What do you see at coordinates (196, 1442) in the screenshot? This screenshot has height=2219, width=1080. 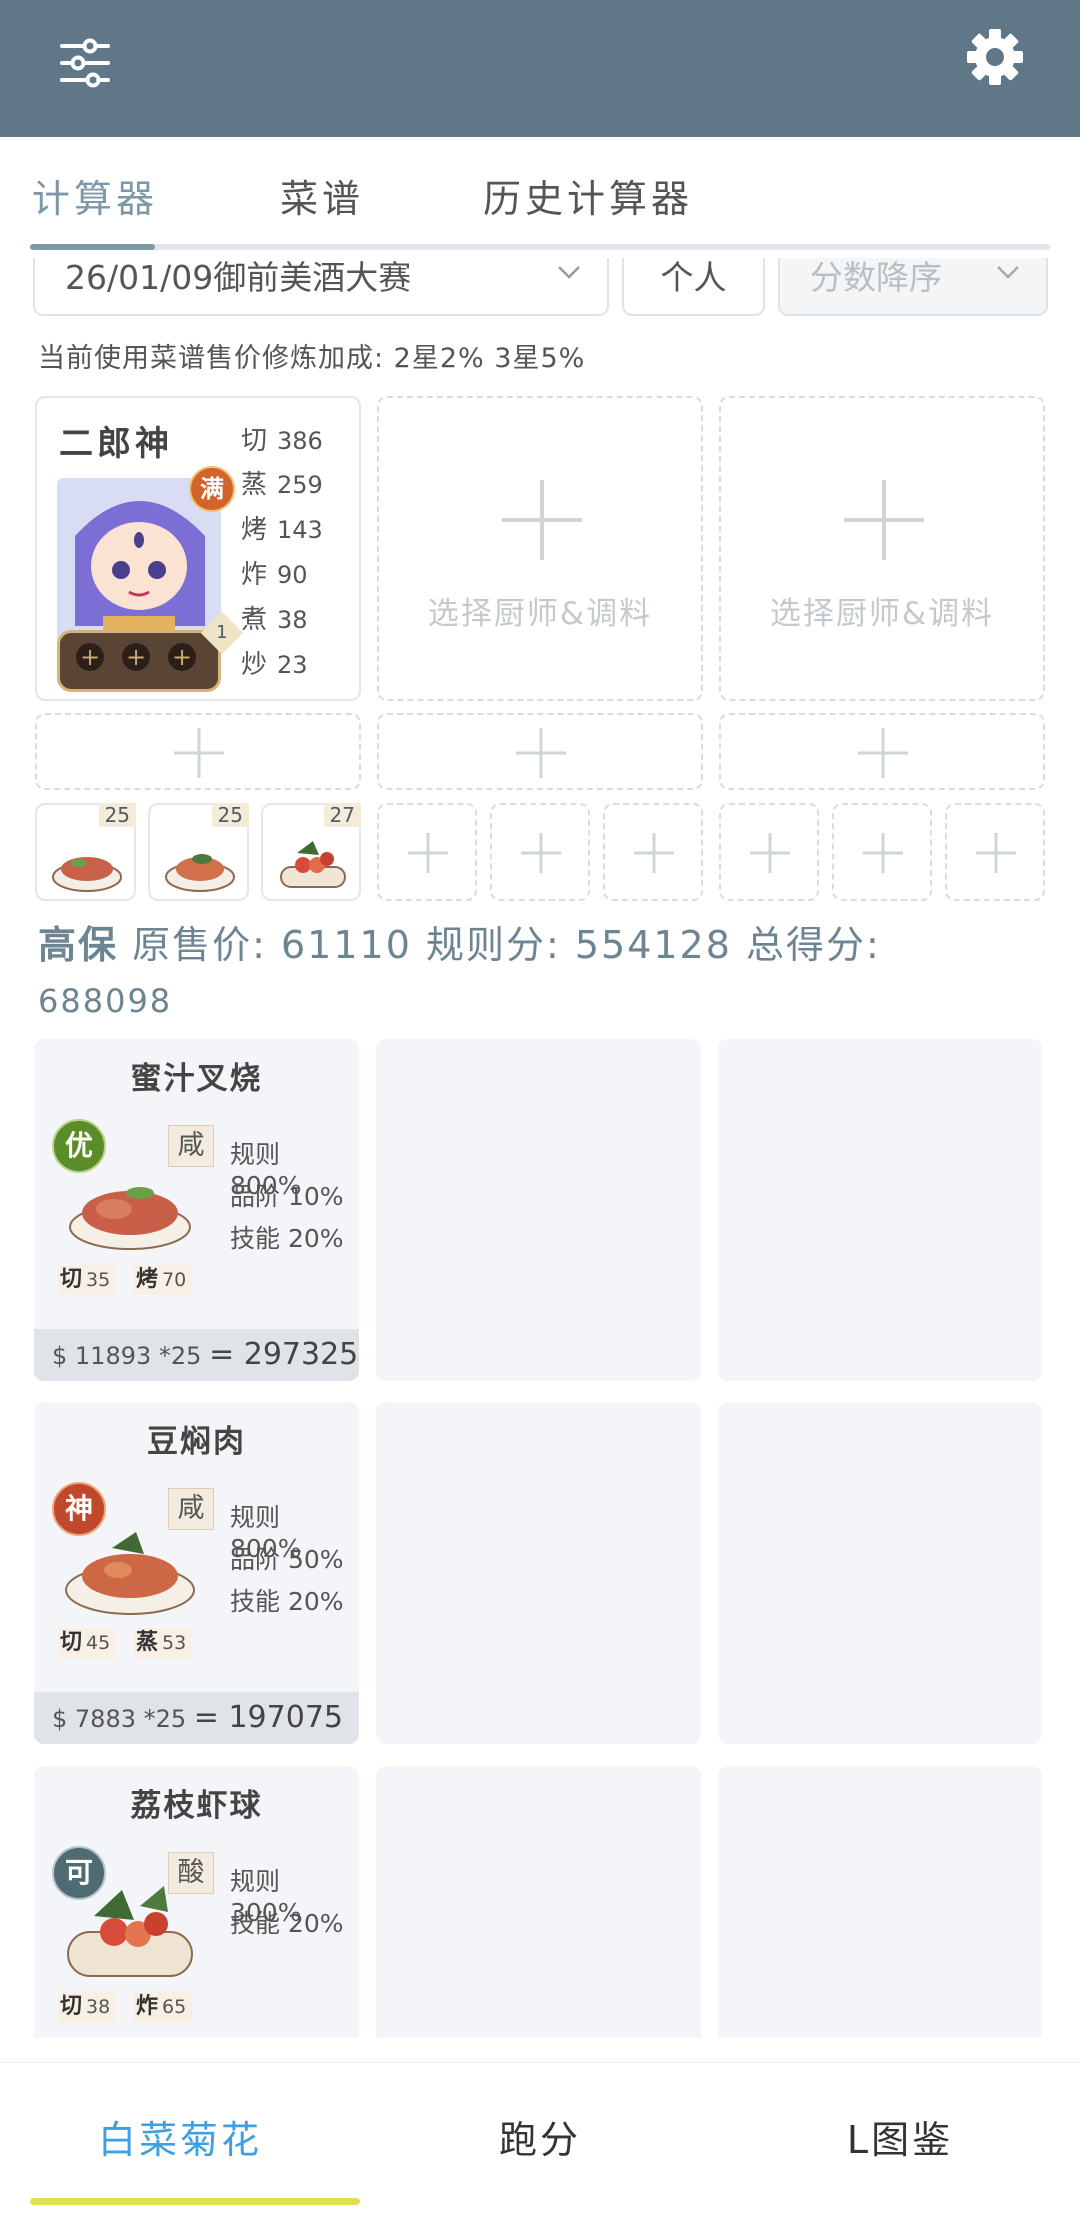 I see `dish-name: 豆焖肉` at bounding box center [196, 1442].